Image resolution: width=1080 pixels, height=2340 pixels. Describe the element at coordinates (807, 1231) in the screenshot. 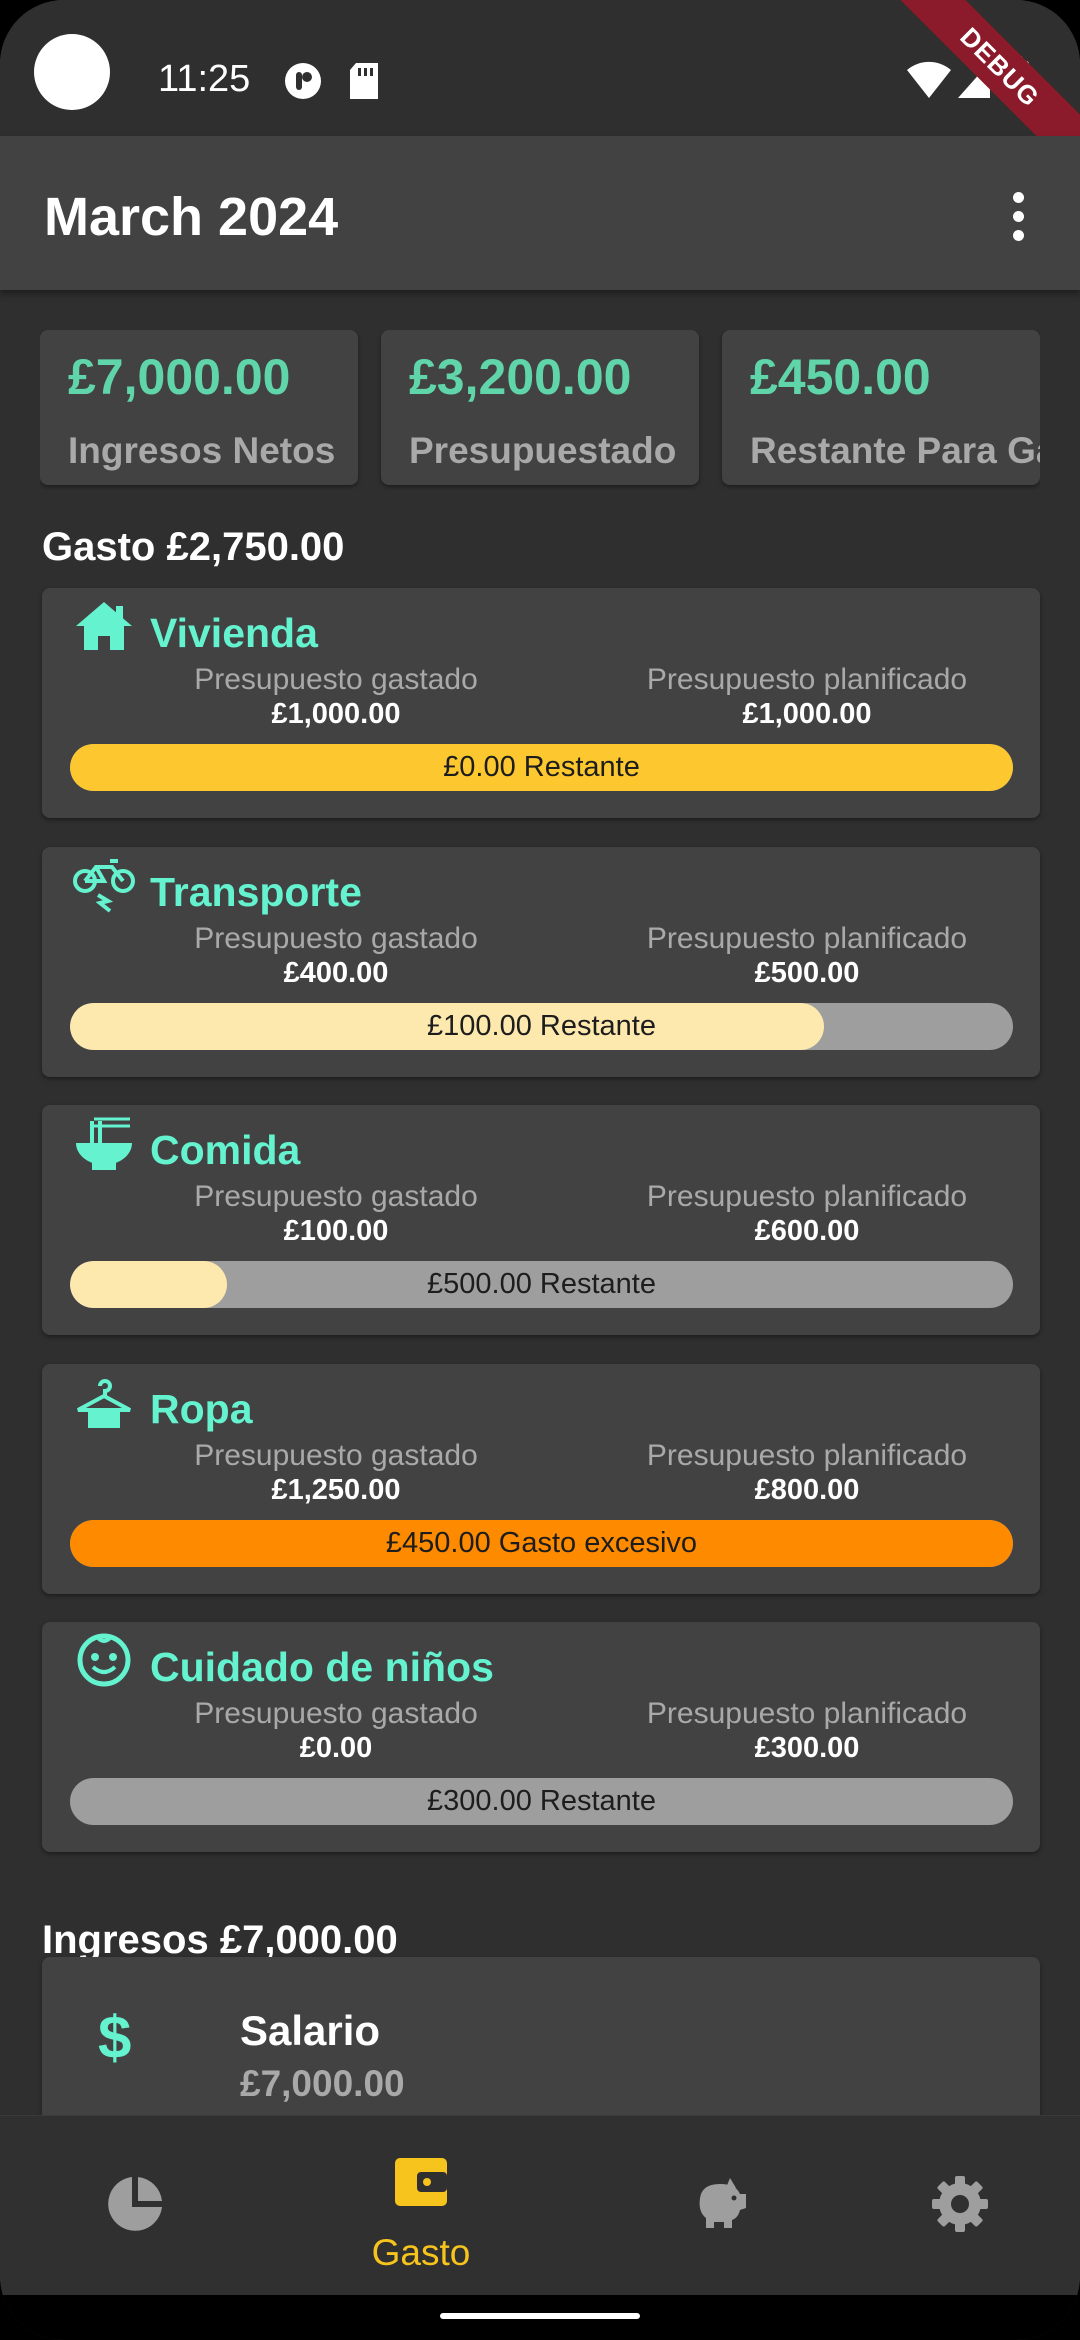

I see `planned-value: £600.00` at that location.